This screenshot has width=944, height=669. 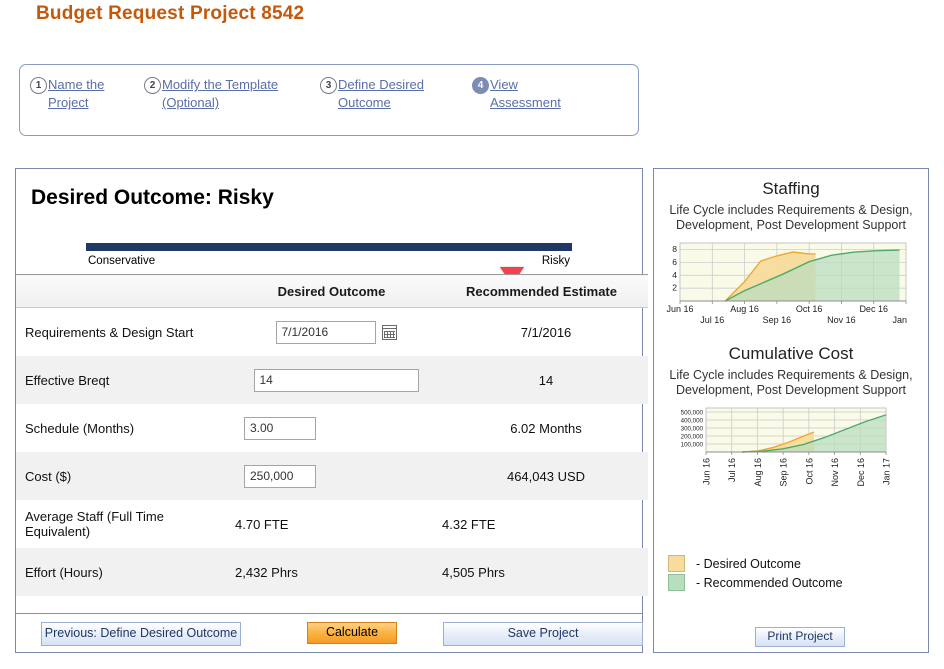 What do you see at coordinates (674, 249) in the screenshot?
I see `svg-text: 8` at bounding box center [674, 249].